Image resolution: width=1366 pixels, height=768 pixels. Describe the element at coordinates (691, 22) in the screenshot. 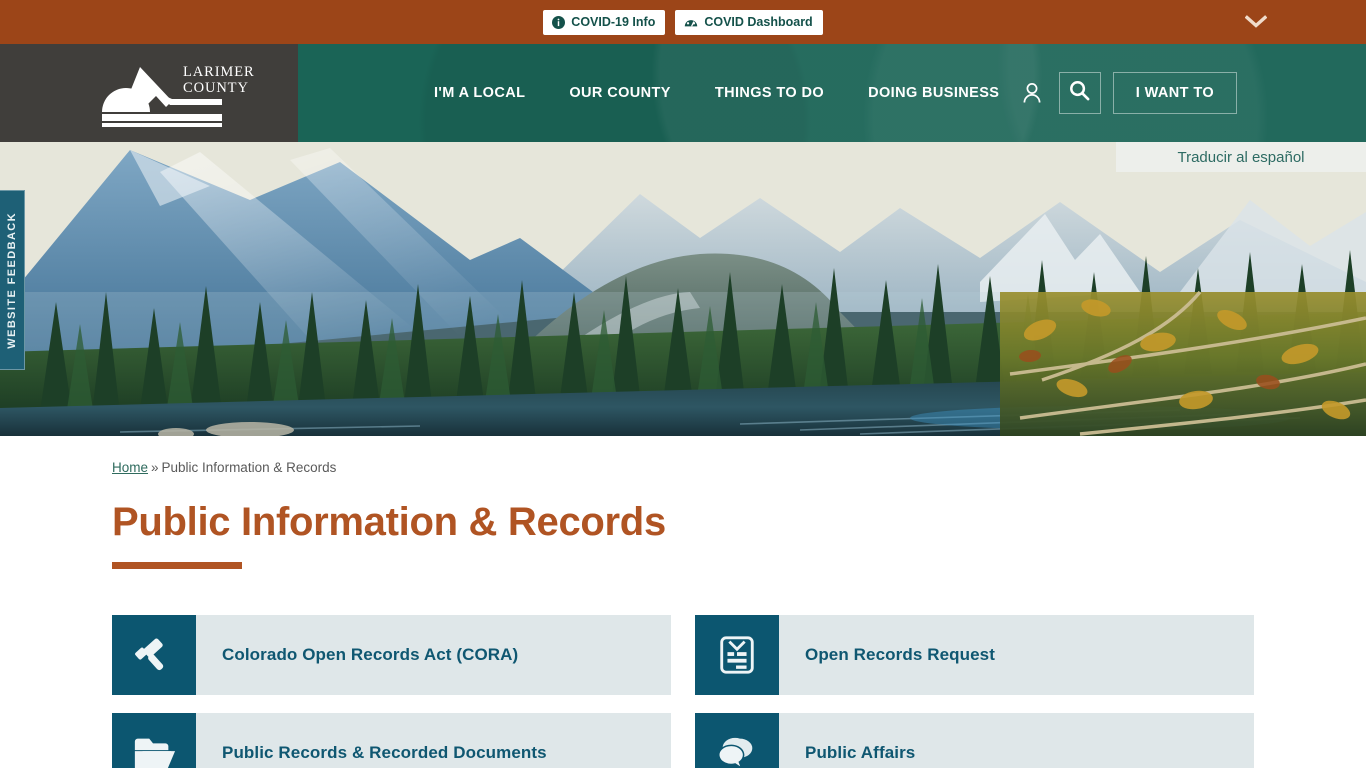

I see `dashboard-gauge-icon` at that location.